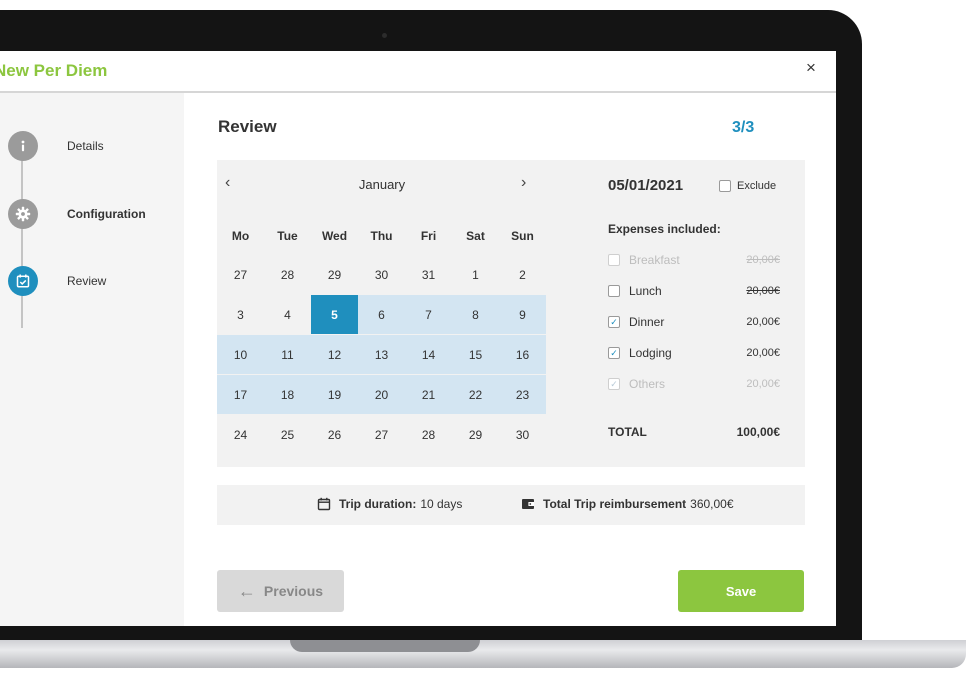 This screenshot has height=693, width=966. What do you see at coordinates (382, 184) in the screenshot?
I see `month-label: January` at bounding box center [382, 184].